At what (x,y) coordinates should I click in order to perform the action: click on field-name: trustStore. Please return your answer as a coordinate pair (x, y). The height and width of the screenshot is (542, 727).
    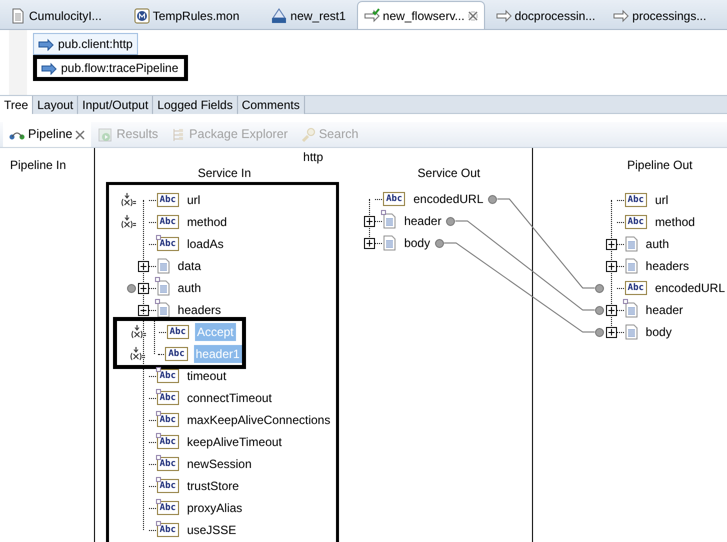
    Looking at the image, I should click on (212, 486).